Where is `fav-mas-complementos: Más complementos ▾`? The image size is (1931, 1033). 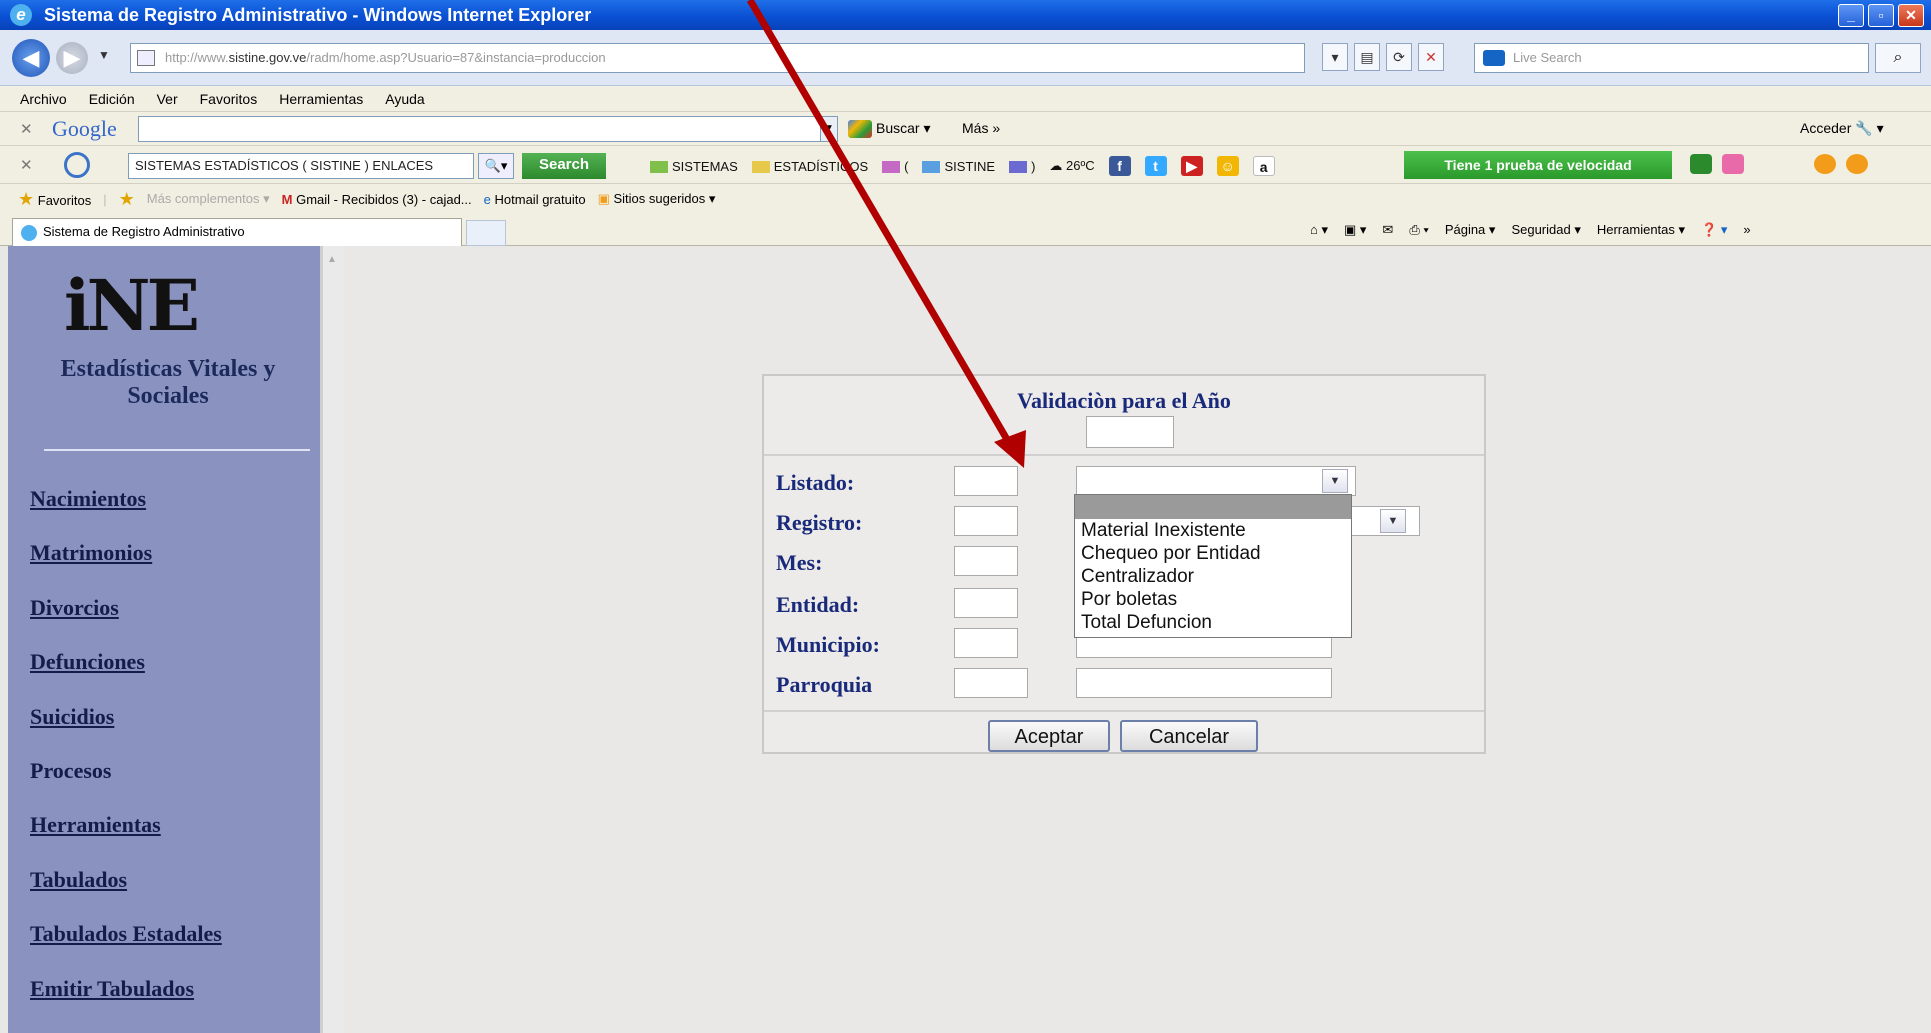
fav-mas-complementos: Más complementos ▾ is located at coordinates (208, 199).